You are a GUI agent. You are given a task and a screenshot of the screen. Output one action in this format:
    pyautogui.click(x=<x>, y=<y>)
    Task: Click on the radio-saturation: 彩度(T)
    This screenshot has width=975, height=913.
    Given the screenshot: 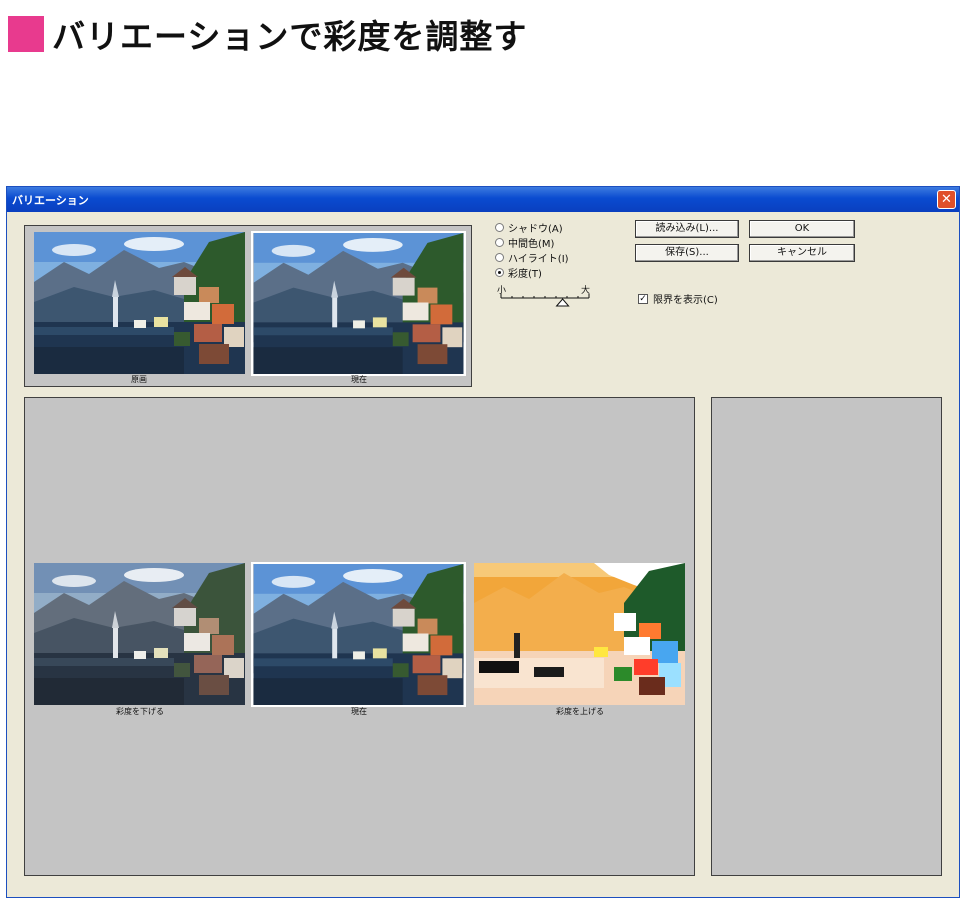 What is the action you would take?
    pyautogui.click(x=532, y=272)
    